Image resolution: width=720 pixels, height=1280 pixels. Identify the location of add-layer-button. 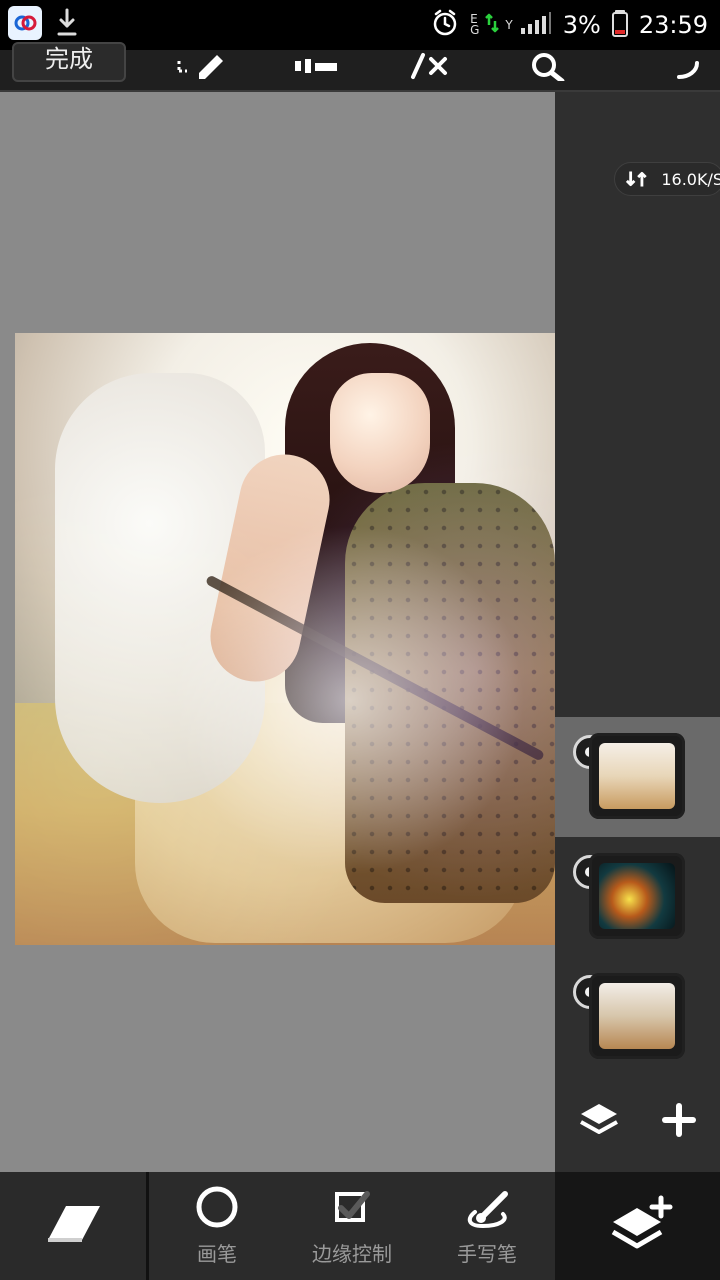
(679, 1120).